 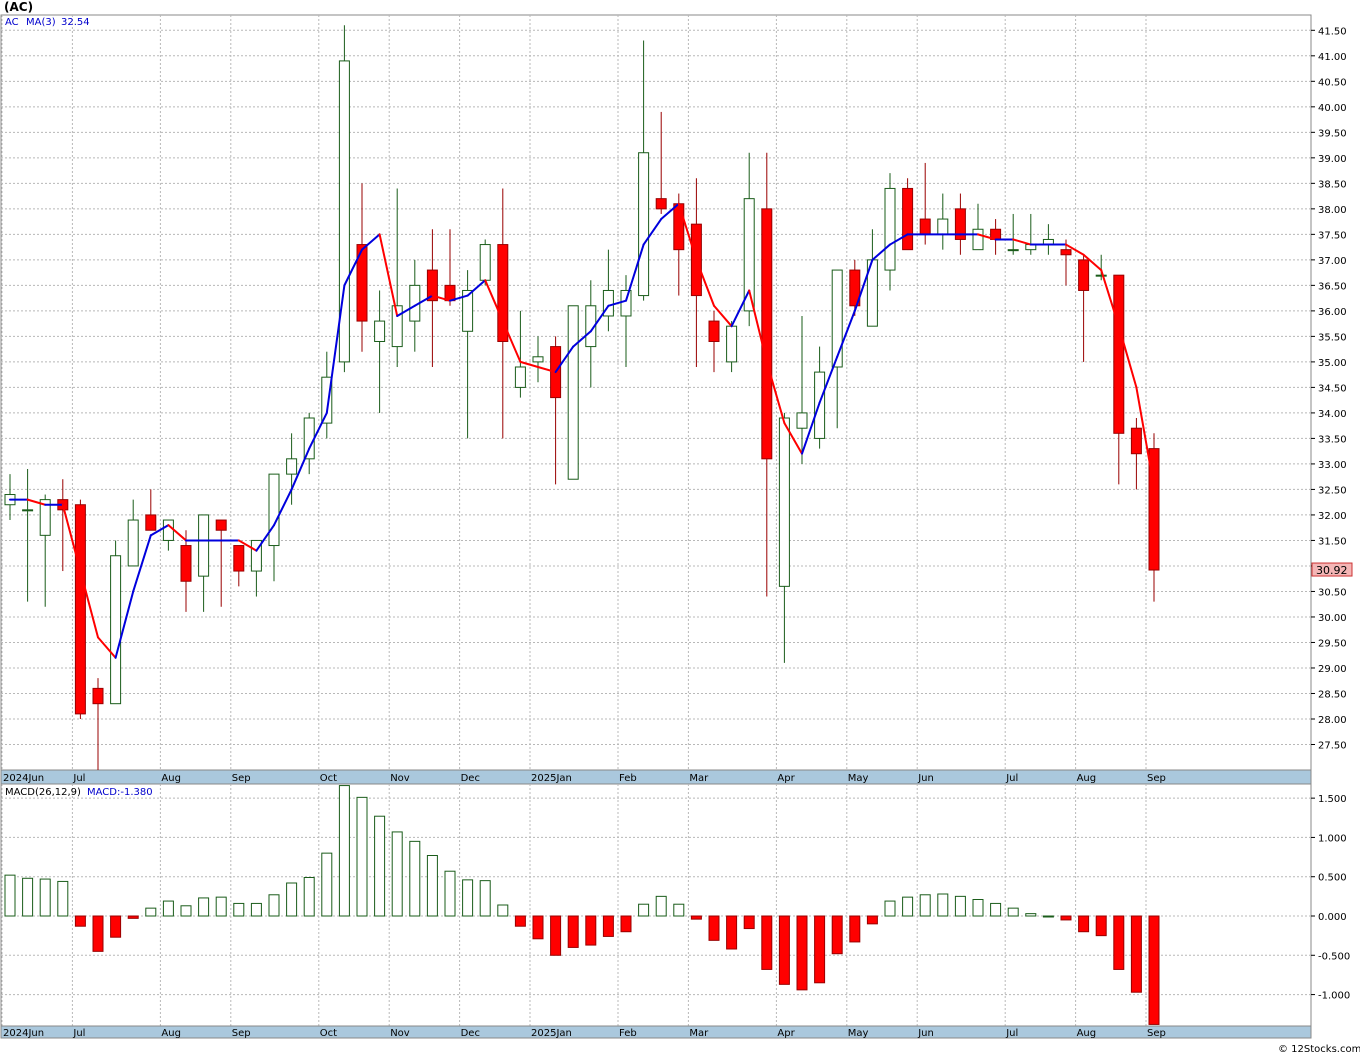 I want to click on macd-tick-label: 0.000, so click(x=1332, y=917).